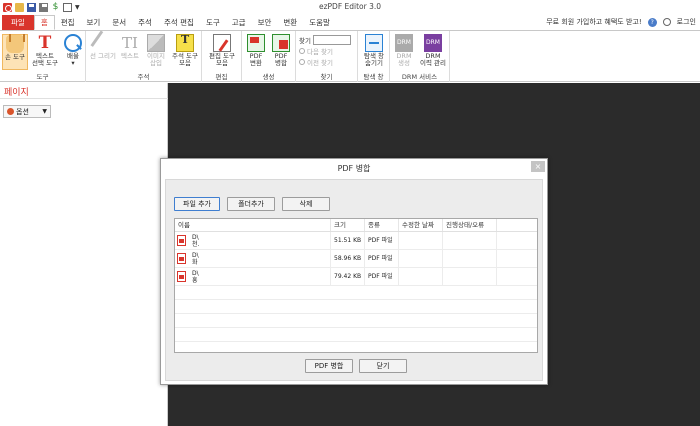 The height and width of the screenshot is (426, 700). What do you see at coordinates (44, 111) in the screenshot?
I see `chevron-down-icon: ▼` at bounding box center [44, 111].